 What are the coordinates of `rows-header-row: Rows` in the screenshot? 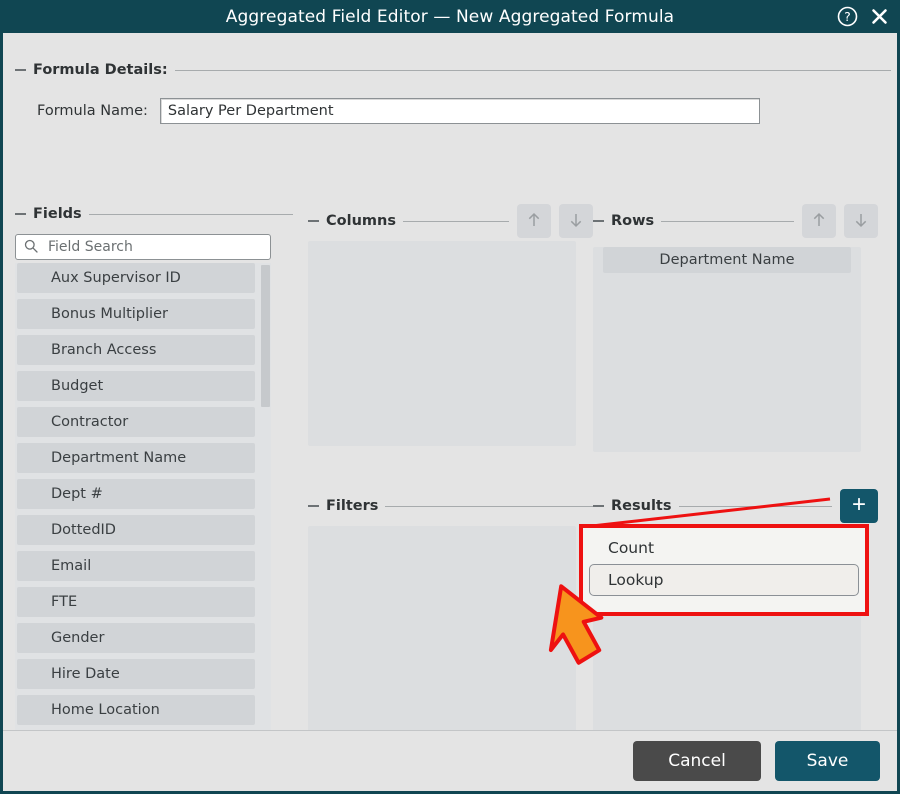 It's located at (735, 221).